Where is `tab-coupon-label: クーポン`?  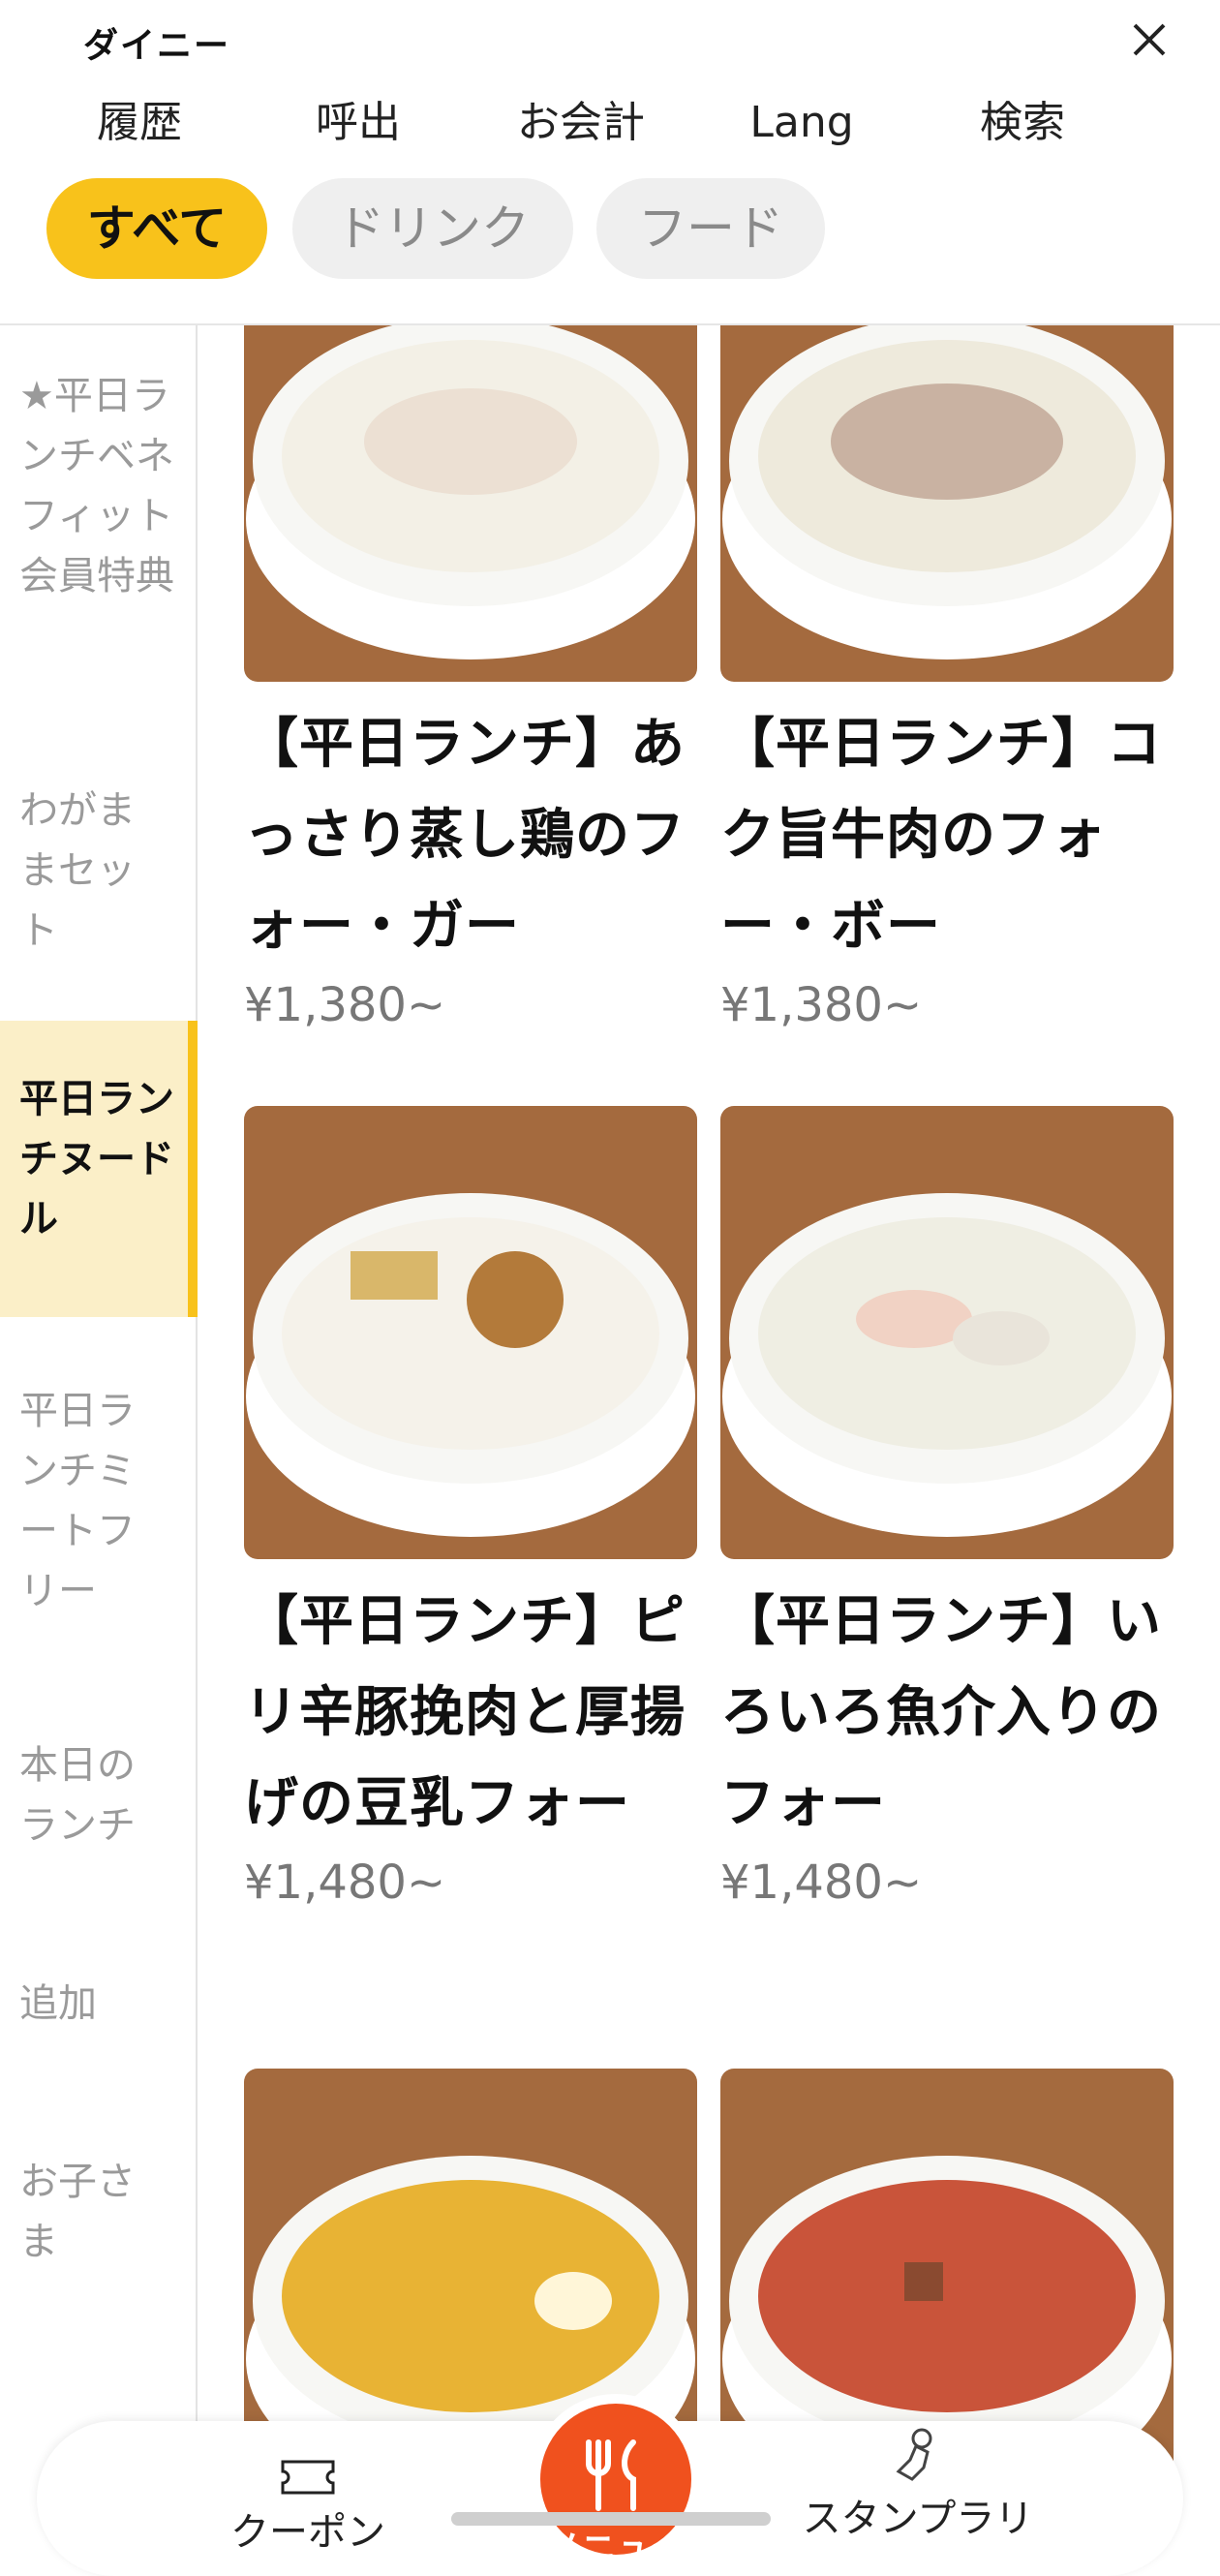
tab-coupon-label: クーポン is located at coordinates (307, 2532).